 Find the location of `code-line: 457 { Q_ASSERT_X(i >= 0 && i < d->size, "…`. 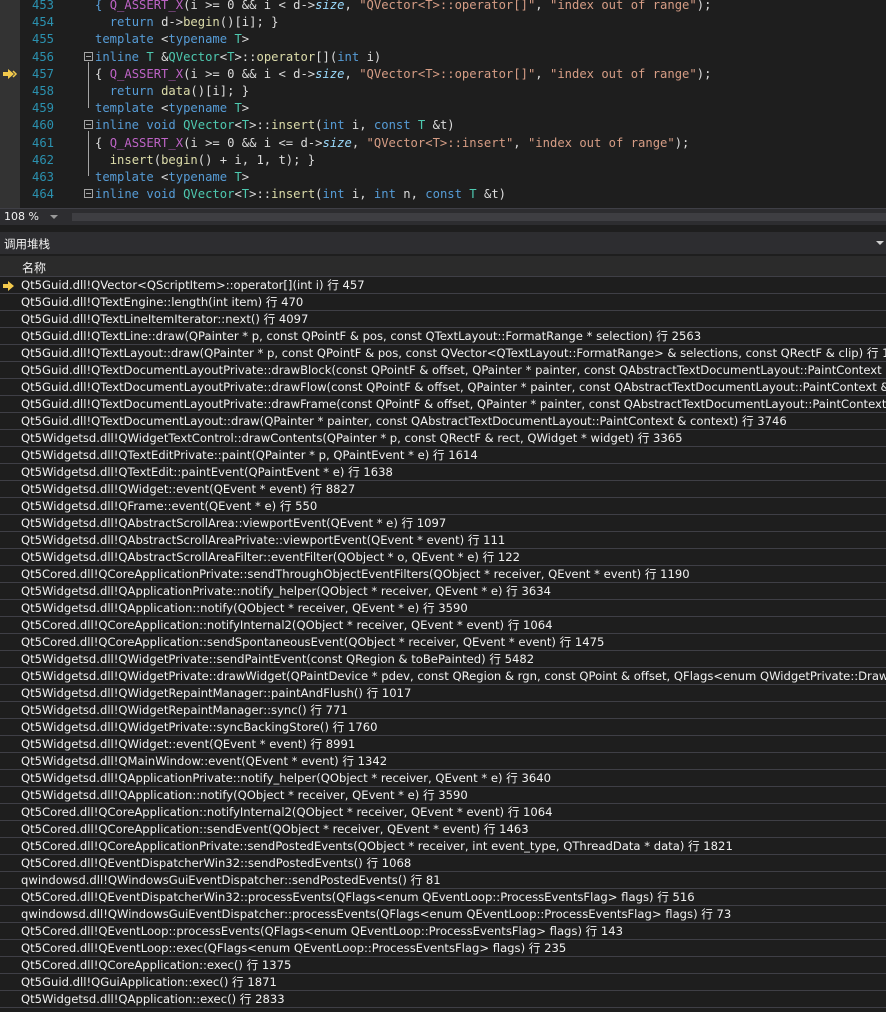

code-line: 457 { Q_ASSERT_X(i >= 0 && i < d->size, "… is located at coordinates (443, 74).